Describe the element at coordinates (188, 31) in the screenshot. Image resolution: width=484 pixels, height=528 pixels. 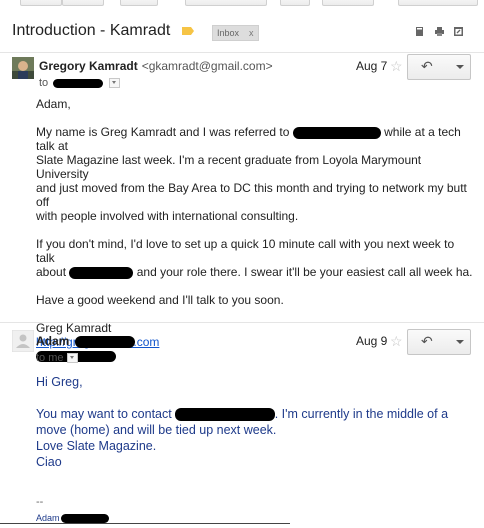
I see `important-marker-icon` at that location.